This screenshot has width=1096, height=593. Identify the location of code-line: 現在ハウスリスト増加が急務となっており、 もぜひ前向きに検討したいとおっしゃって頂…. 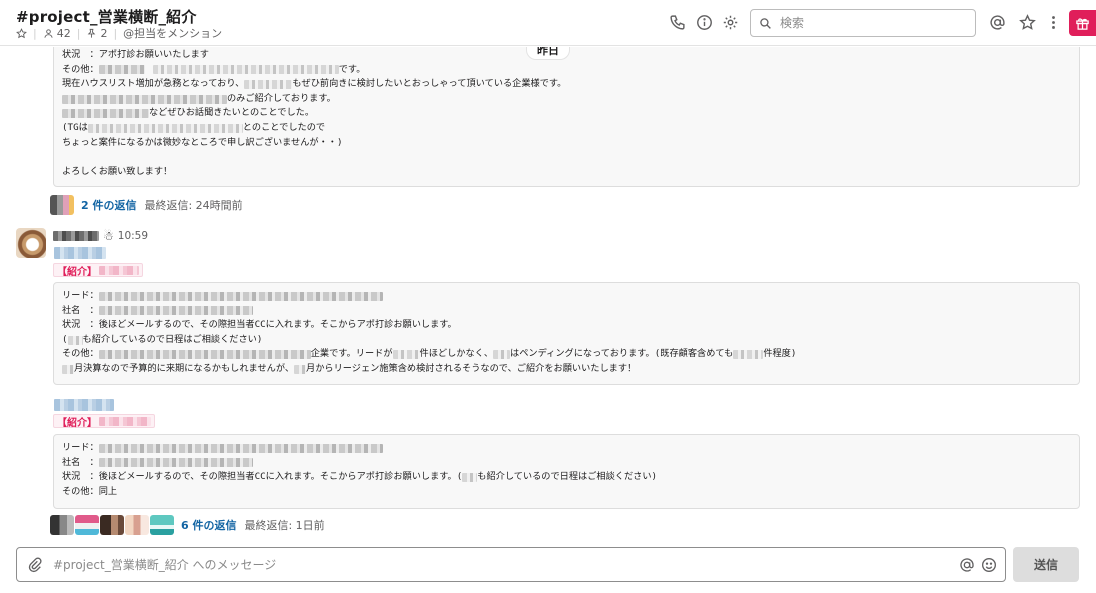
(314, 84).